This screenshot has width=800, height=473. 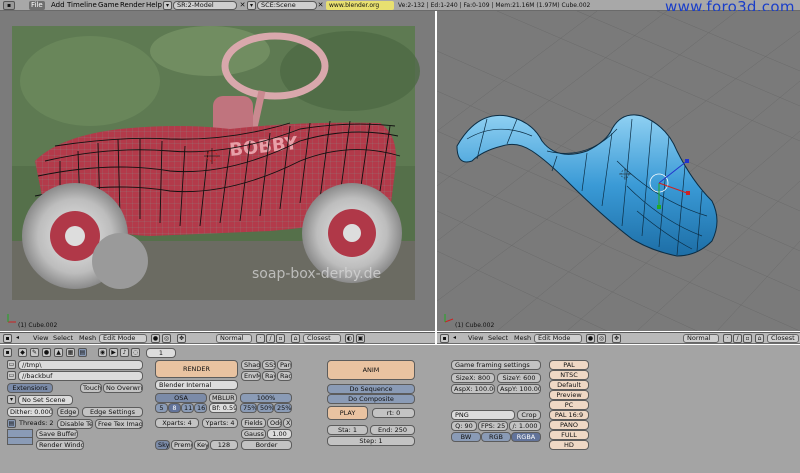 What do you see at coordinates (569, 415) in the screenshot?
I see `preset-pal-16-9: PAL 16:9` at bounding box center [569, 415].